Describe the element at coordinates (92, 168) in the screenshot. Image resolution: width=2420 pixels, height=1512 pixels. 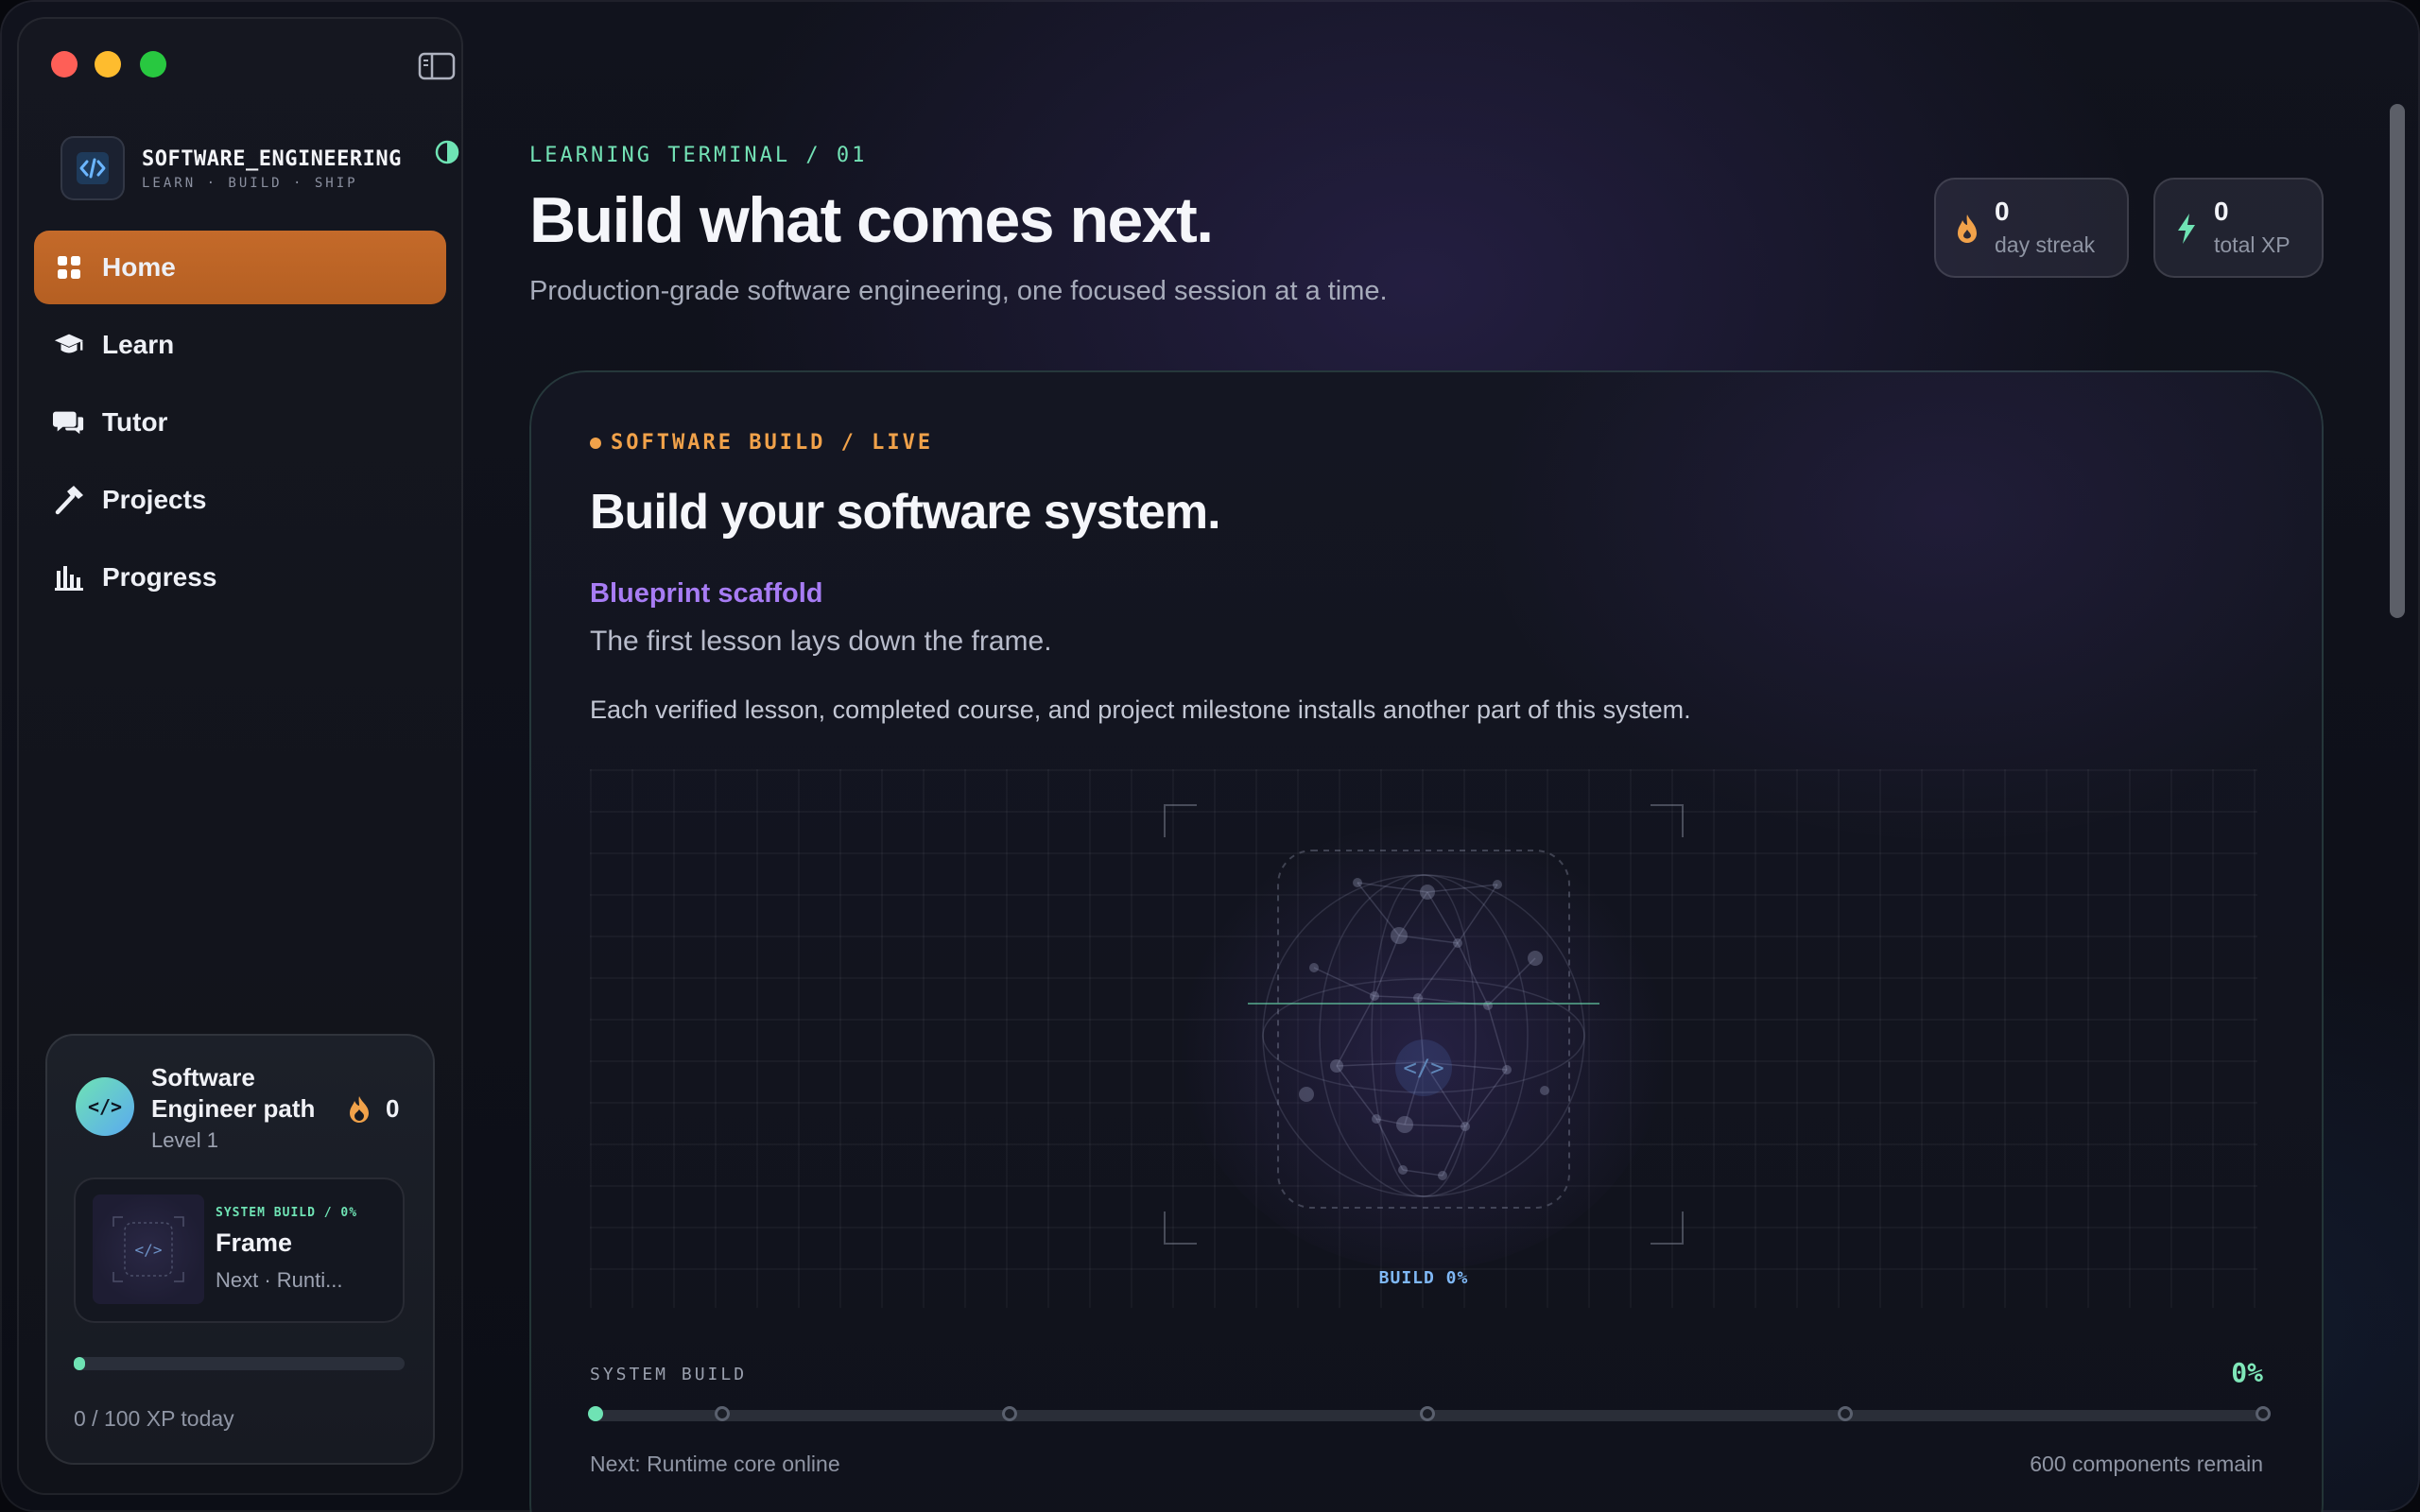
I see `code-logo-icon` at that location.